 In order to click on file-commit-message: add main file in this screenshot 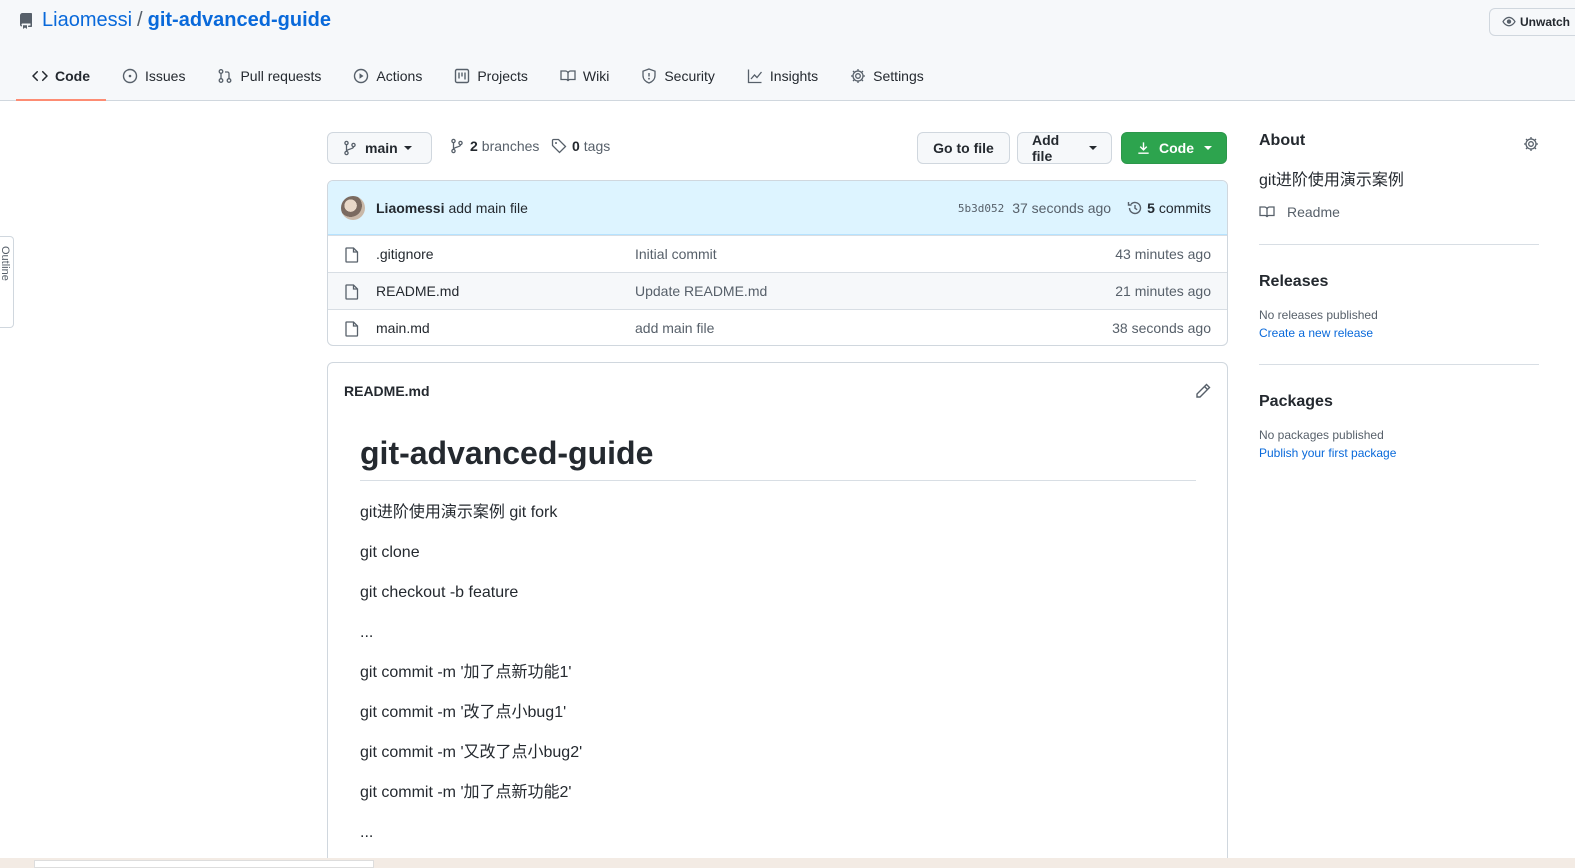, I will do `click(674, 328)`.